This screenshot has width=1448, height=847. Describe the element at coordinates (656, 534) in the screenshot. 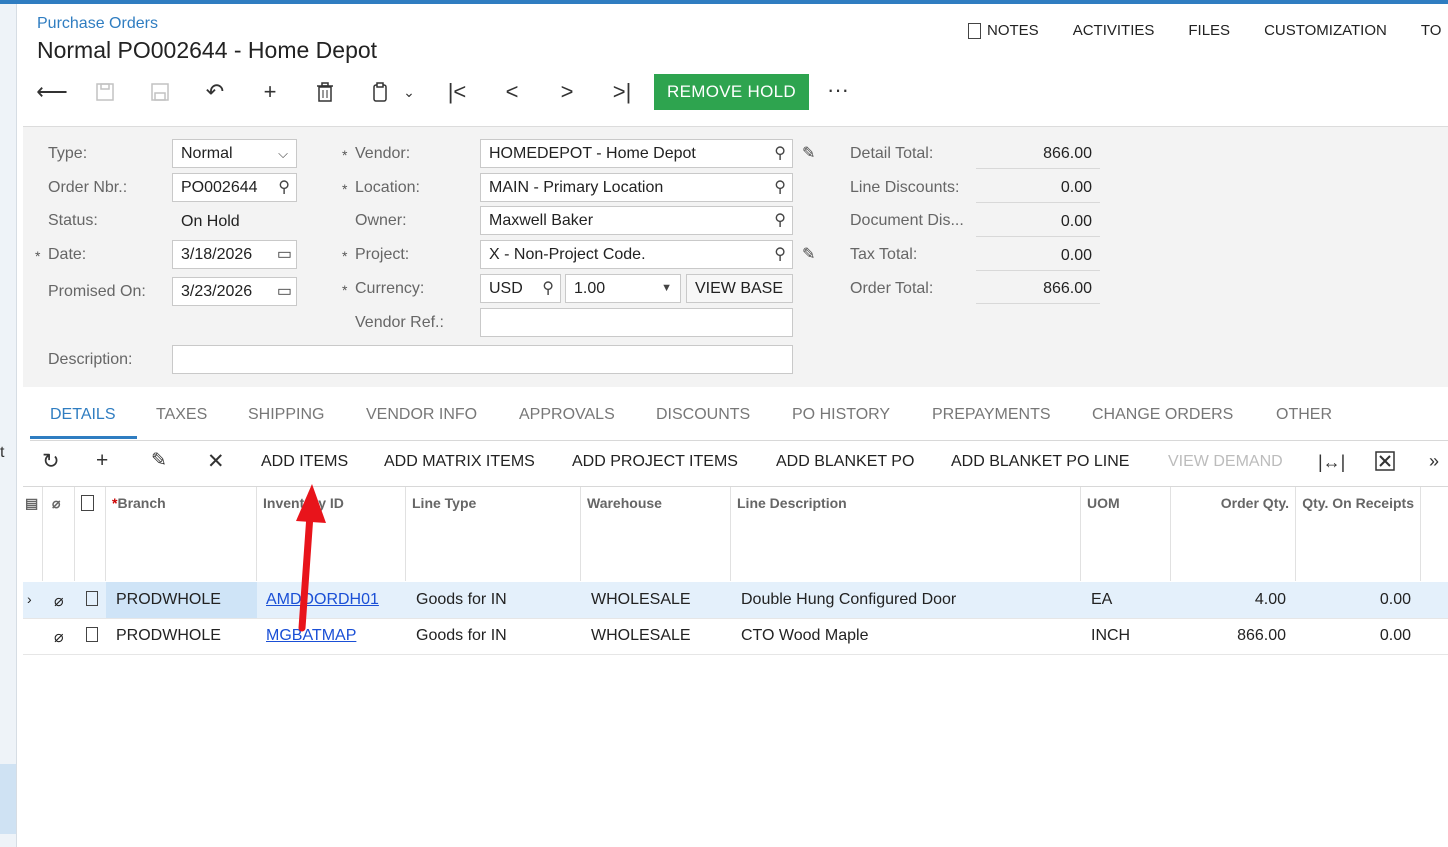

I see `column-header-warehouse: Warehouse` at that location.